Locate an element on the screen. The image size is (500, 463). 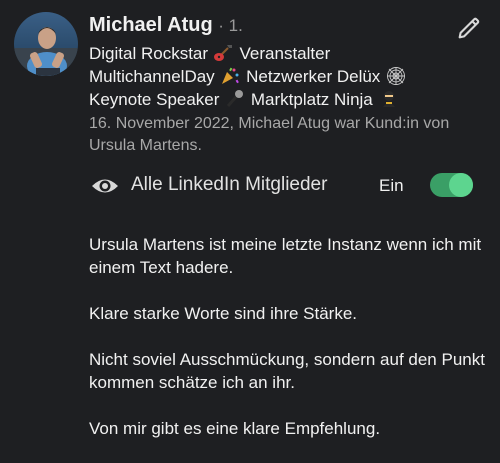
message-paragraph: Klare starke Worte sind ihre Stärke. is located at coordinates (223, 313).